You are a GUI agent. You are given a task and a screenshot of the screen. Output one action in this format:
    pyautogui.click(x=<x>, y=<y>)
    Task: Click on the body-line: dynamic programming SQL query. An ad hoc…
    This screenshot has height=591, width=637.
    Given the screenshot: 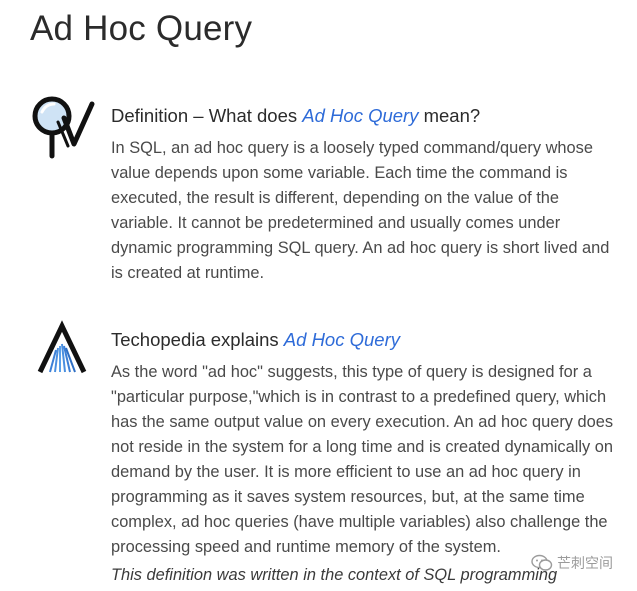 What is the action you would take?
    pyautogui.click(x=360, y=248)
    